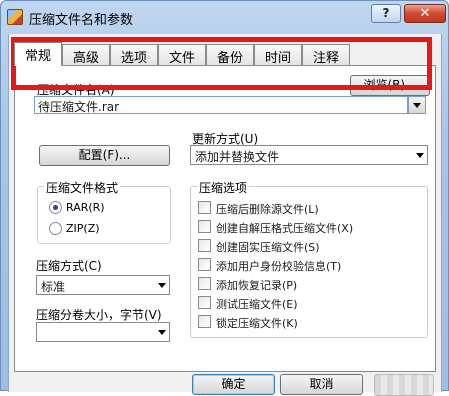 This screenshot has height=396, width=449. What do you see at coordinates (279, 266) in the screenshot?
I see `option-label: 添加用户身份校验信息(T)` at bounding box center [279, 266].